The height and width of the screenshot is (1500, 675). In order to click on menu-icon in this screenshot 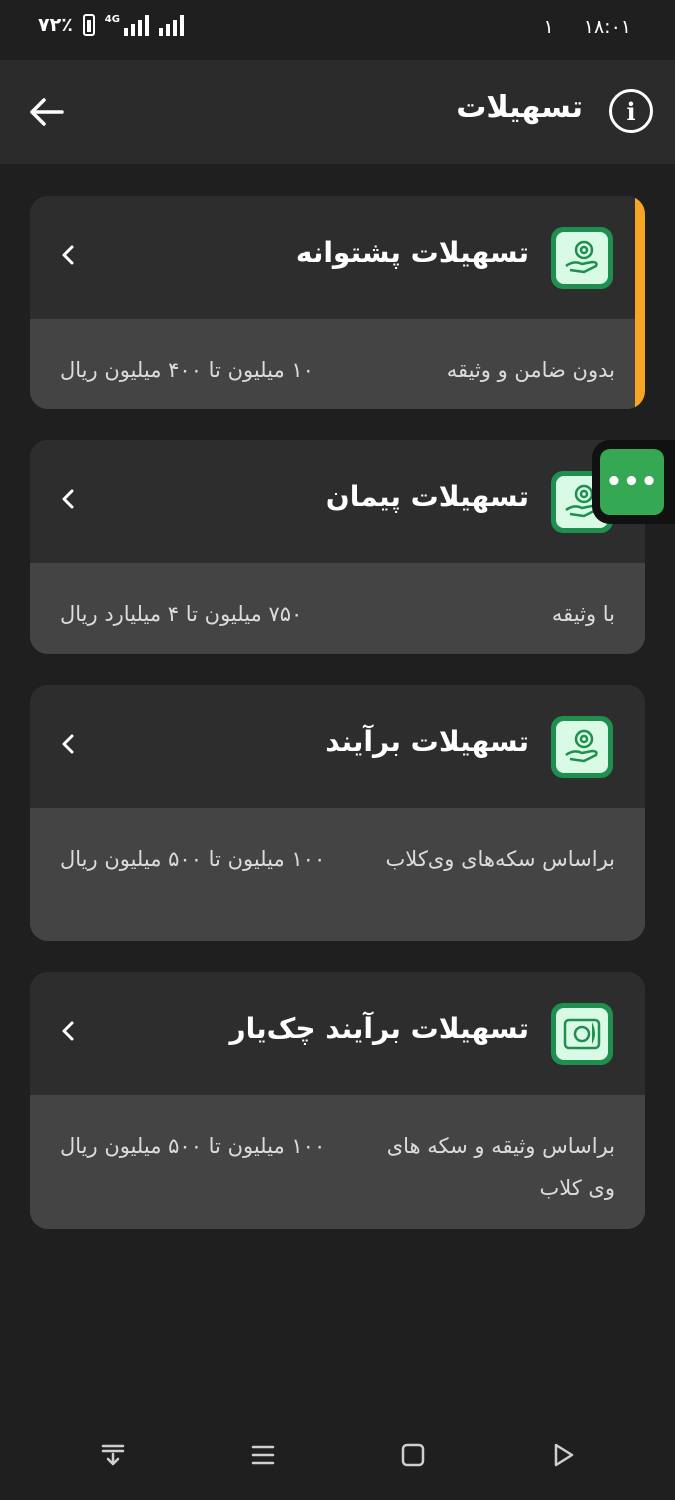, I will do `click(263, 1455)`.